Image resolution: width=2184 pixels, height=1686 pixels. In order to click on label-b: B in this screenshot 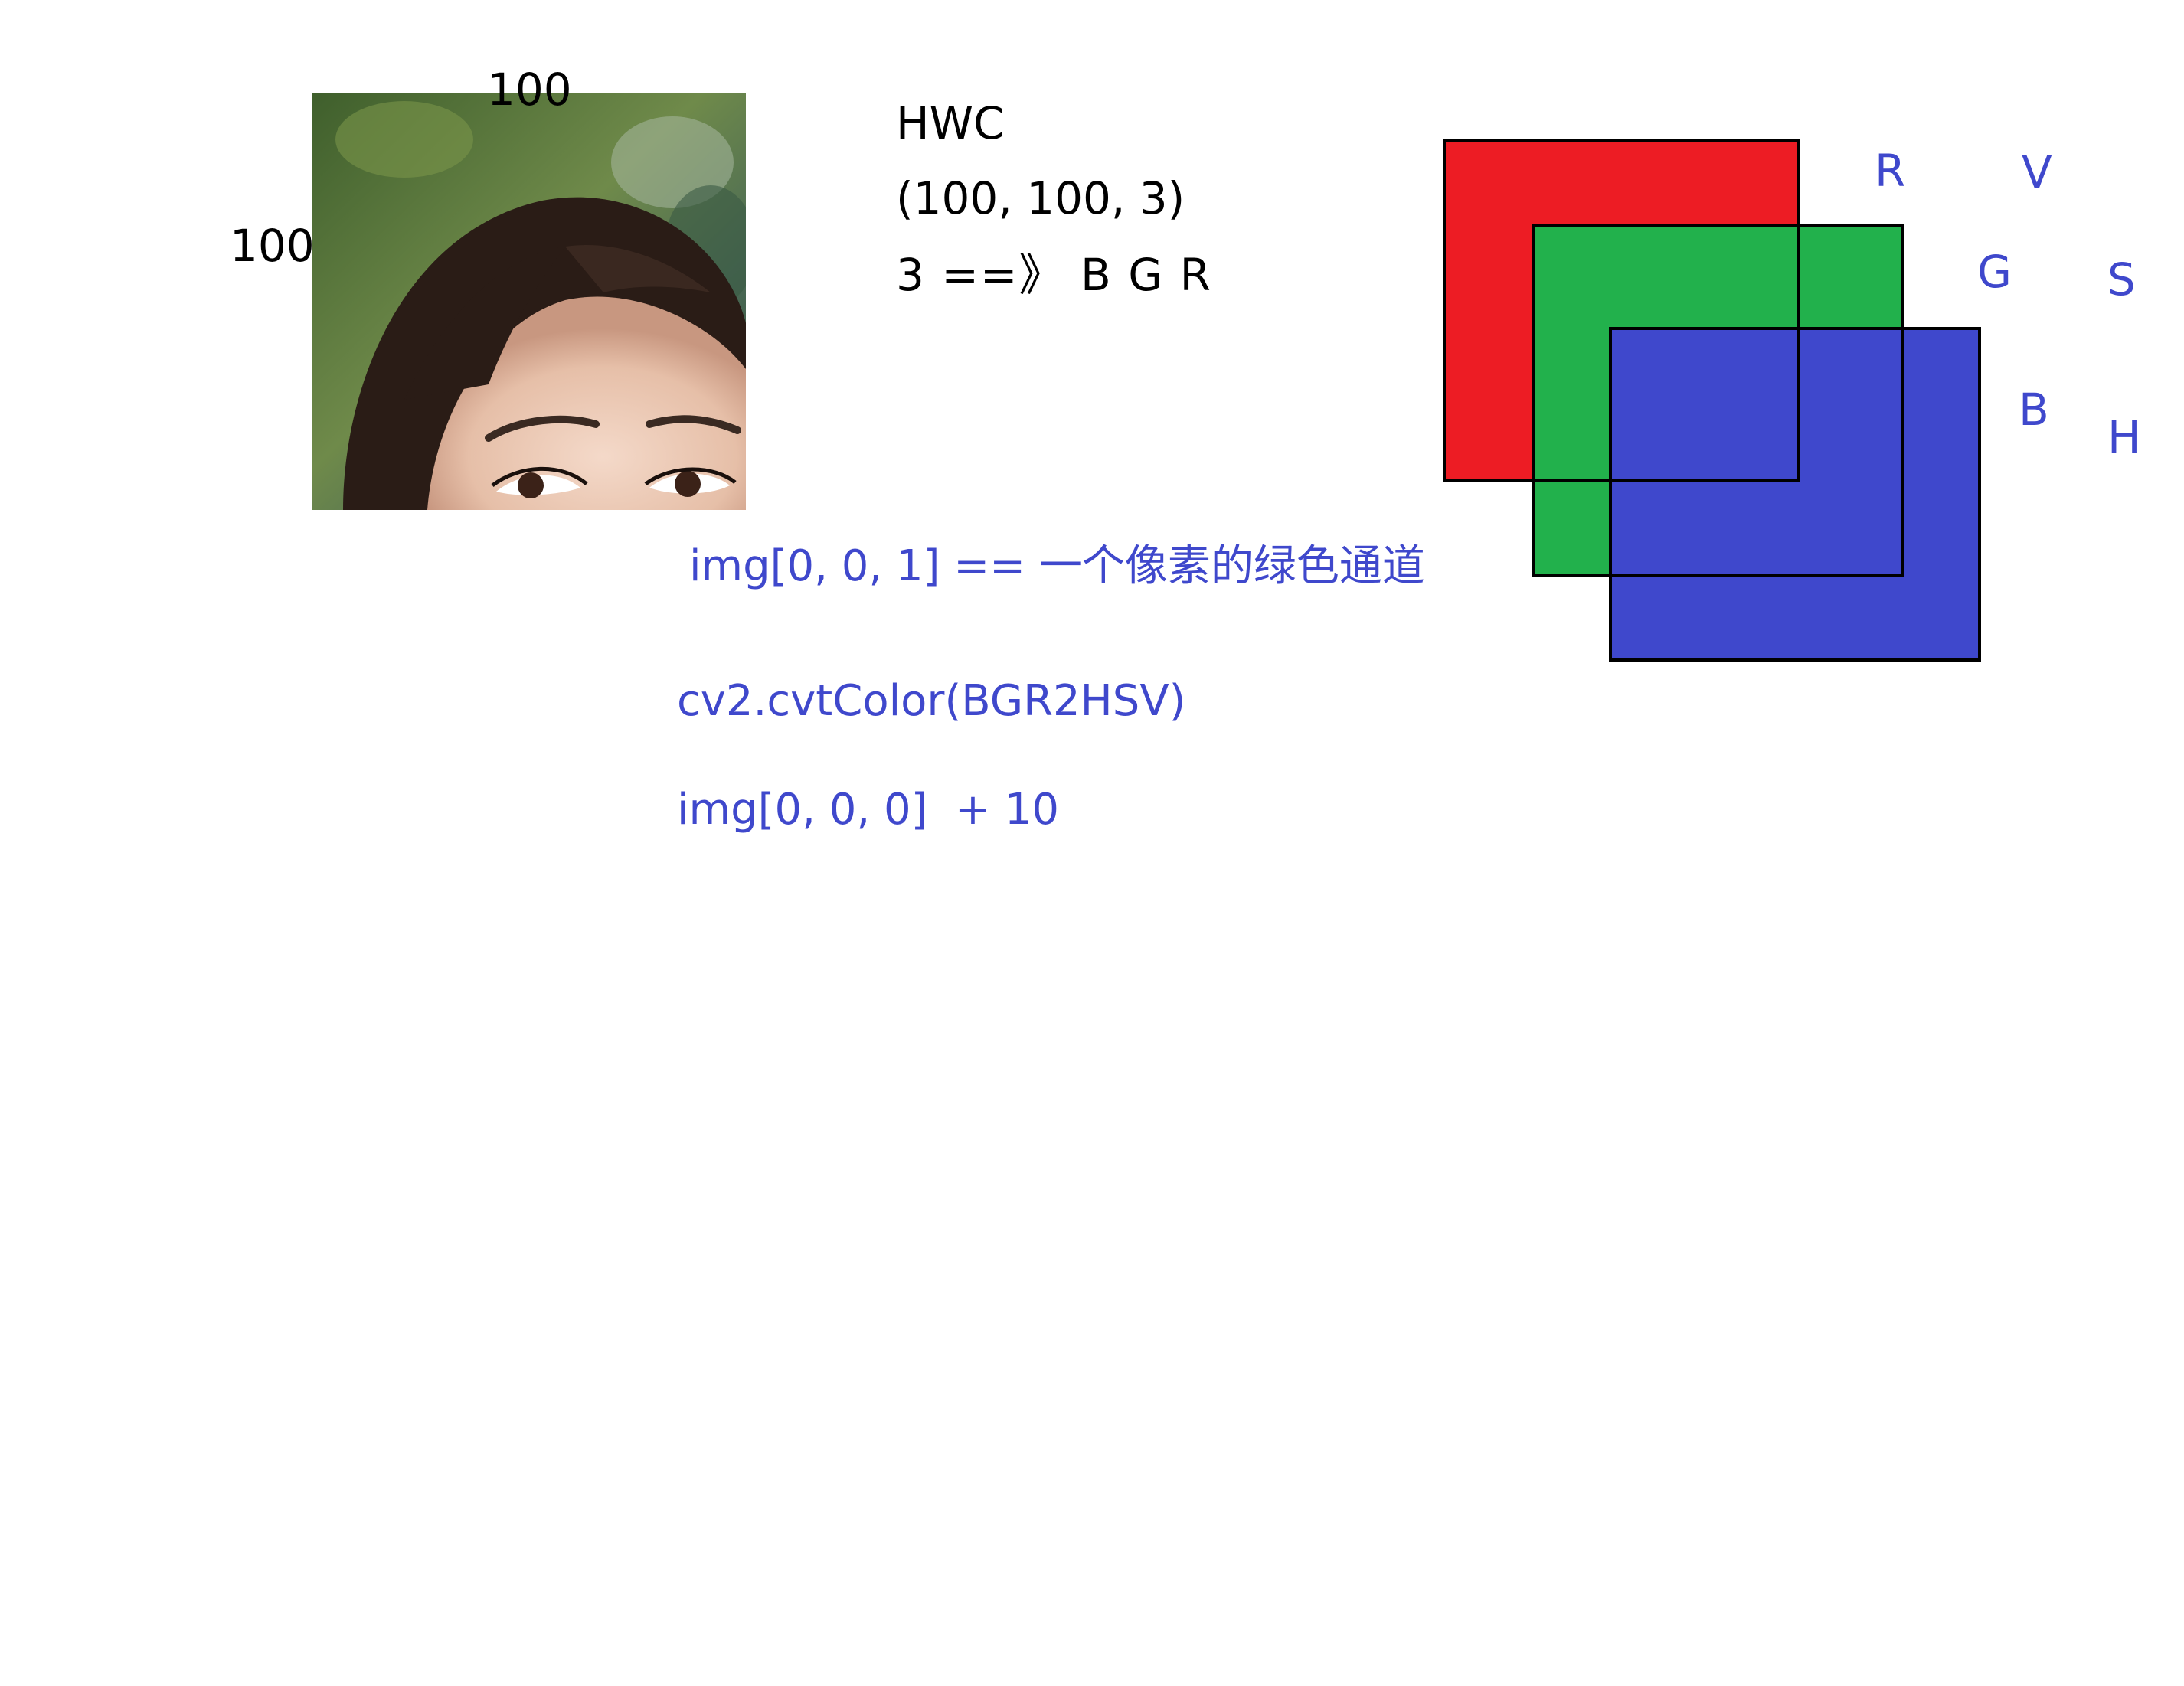, I will do `click(2034, 410)`.